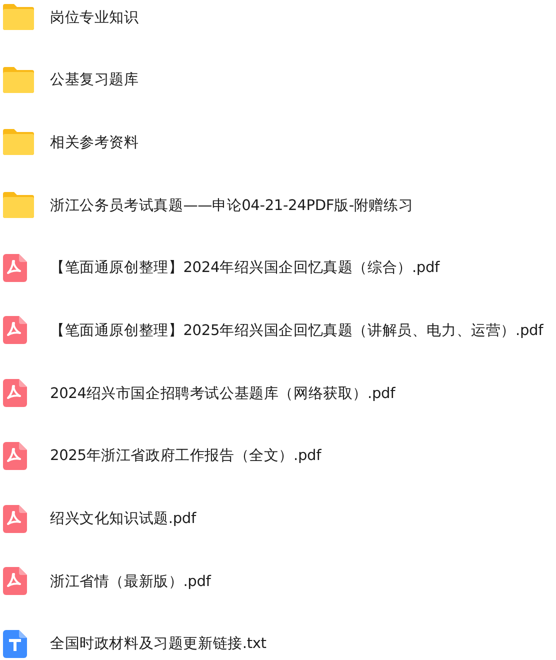 The image size is (556, 660). What do you see at coordinates (94, 17) in the screenshot?
I see `file-name: 岗位专业知识` at bounding box center [94, 17].